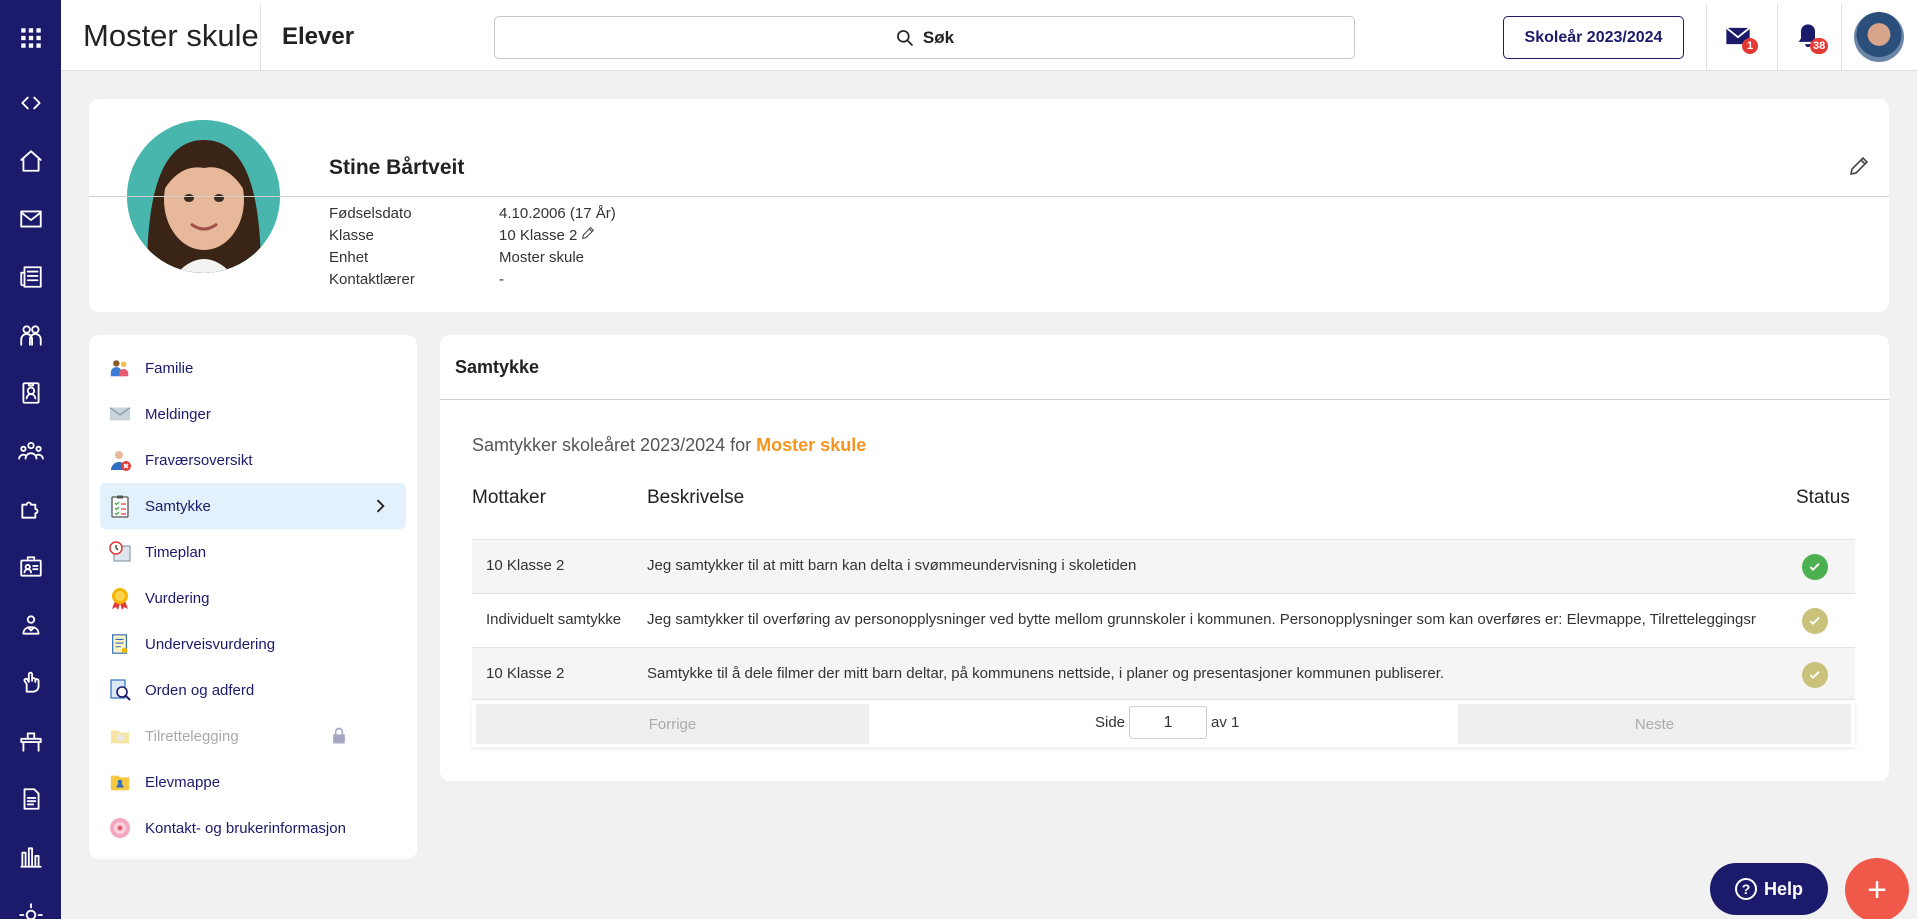 The width and height of the screenshot is (1917, 919). Describe the element at coordinates (120, 644) in the screenshot. I see `notes-icon` at that location.